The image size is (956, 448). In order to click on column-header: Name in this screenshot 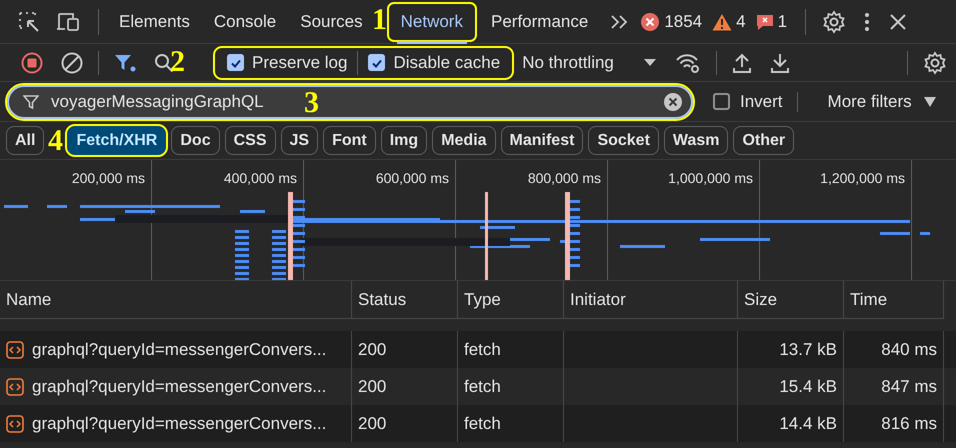, I will do `click(29, 300)`.